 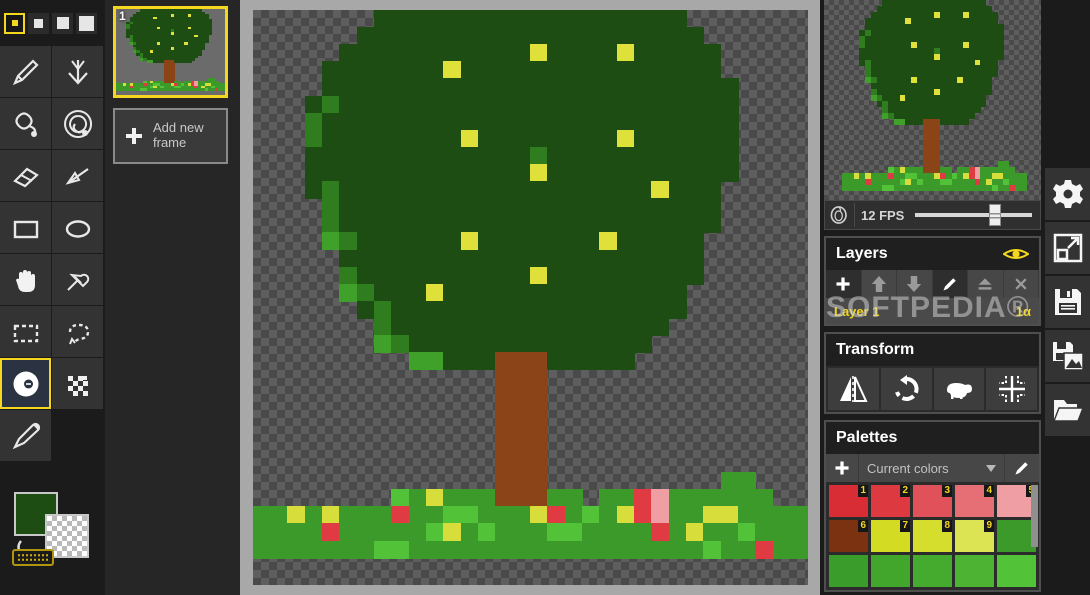 I want to click on palette-swatch-number: 4, so click(x=989, y=491).